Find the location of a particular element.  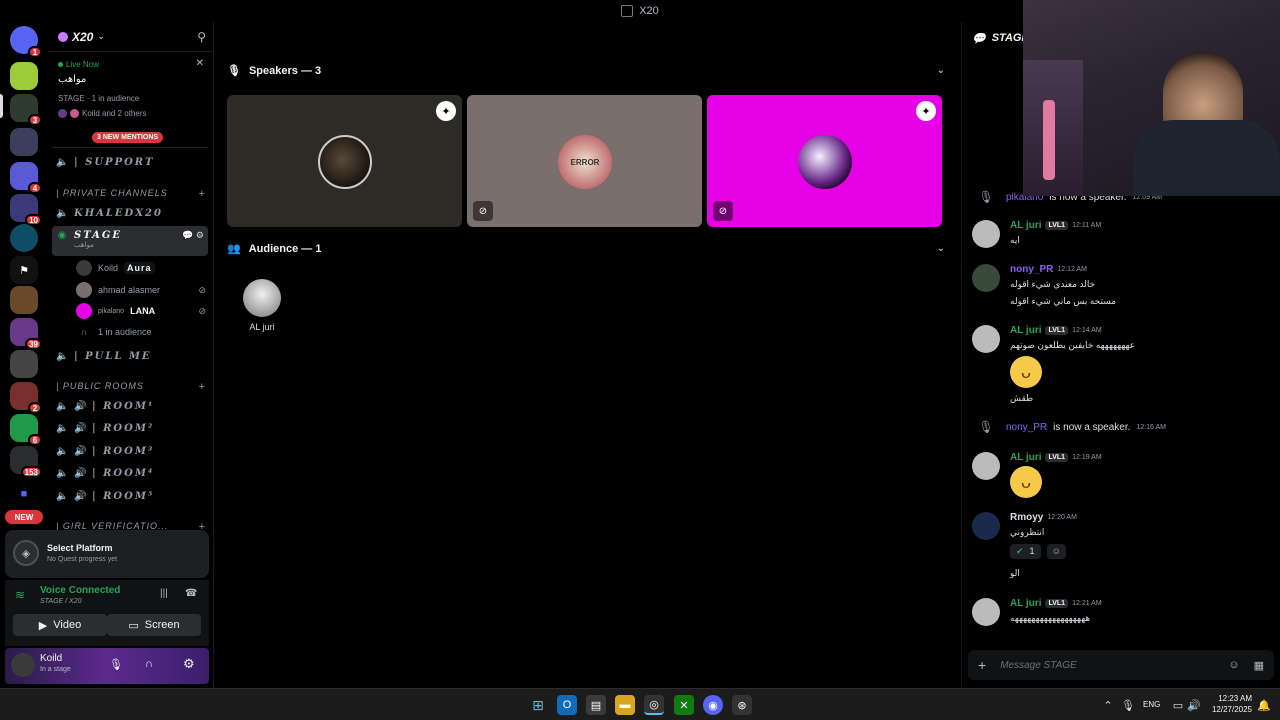

channel-pull-me: 🔈 | PULL ME is located at coordinates (131, 356).